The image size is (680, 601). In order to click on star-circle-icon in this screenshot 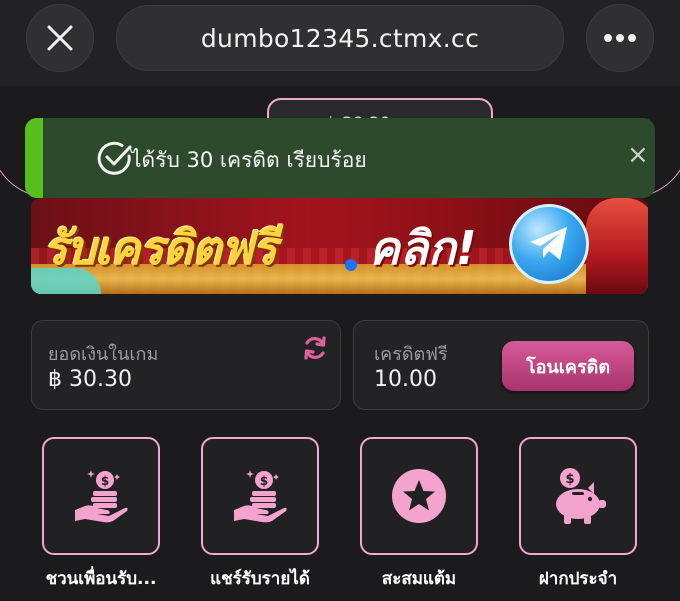, I will do `click(419, 496)`.